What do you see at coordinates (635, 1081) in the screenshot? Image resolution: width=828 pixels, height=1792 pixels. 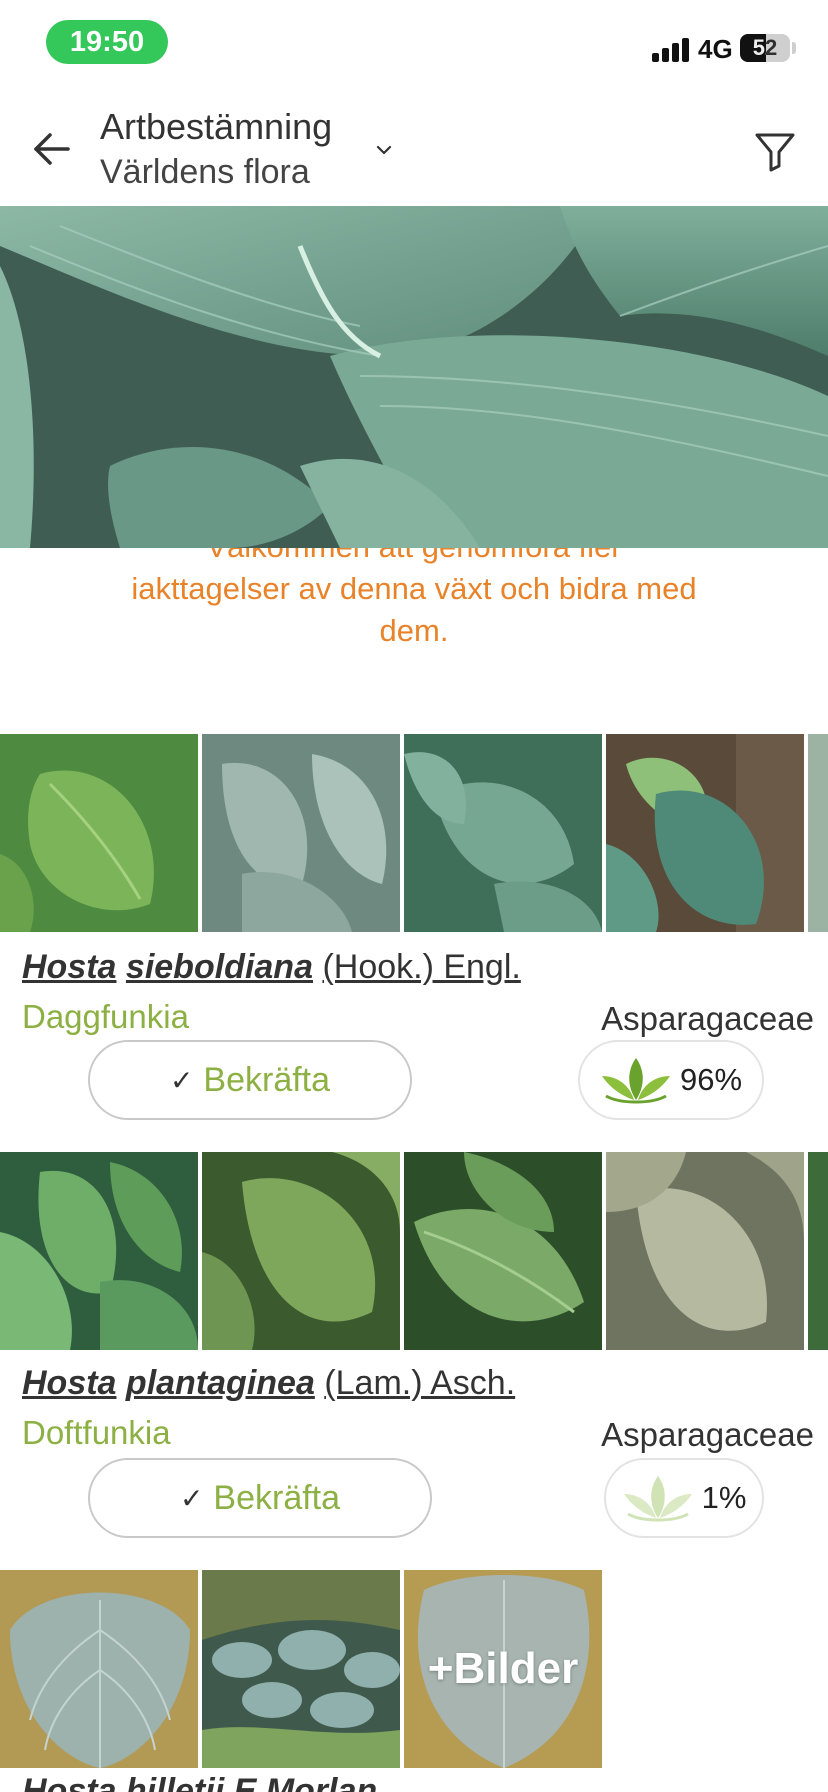 I see `leaves-icon` at bounding box center [635, 1081].